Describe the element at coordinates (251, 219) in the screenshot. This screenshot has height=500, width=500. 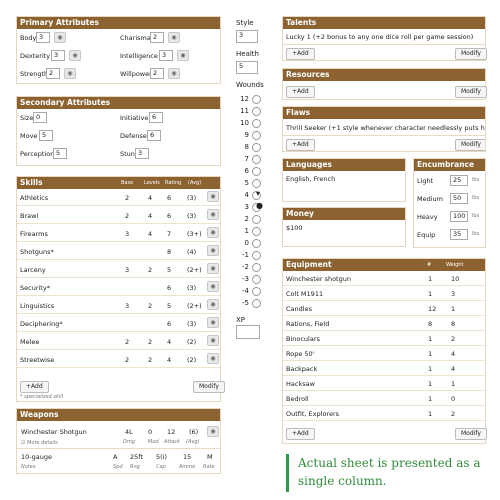
I see `wound-row: 2` at that location.